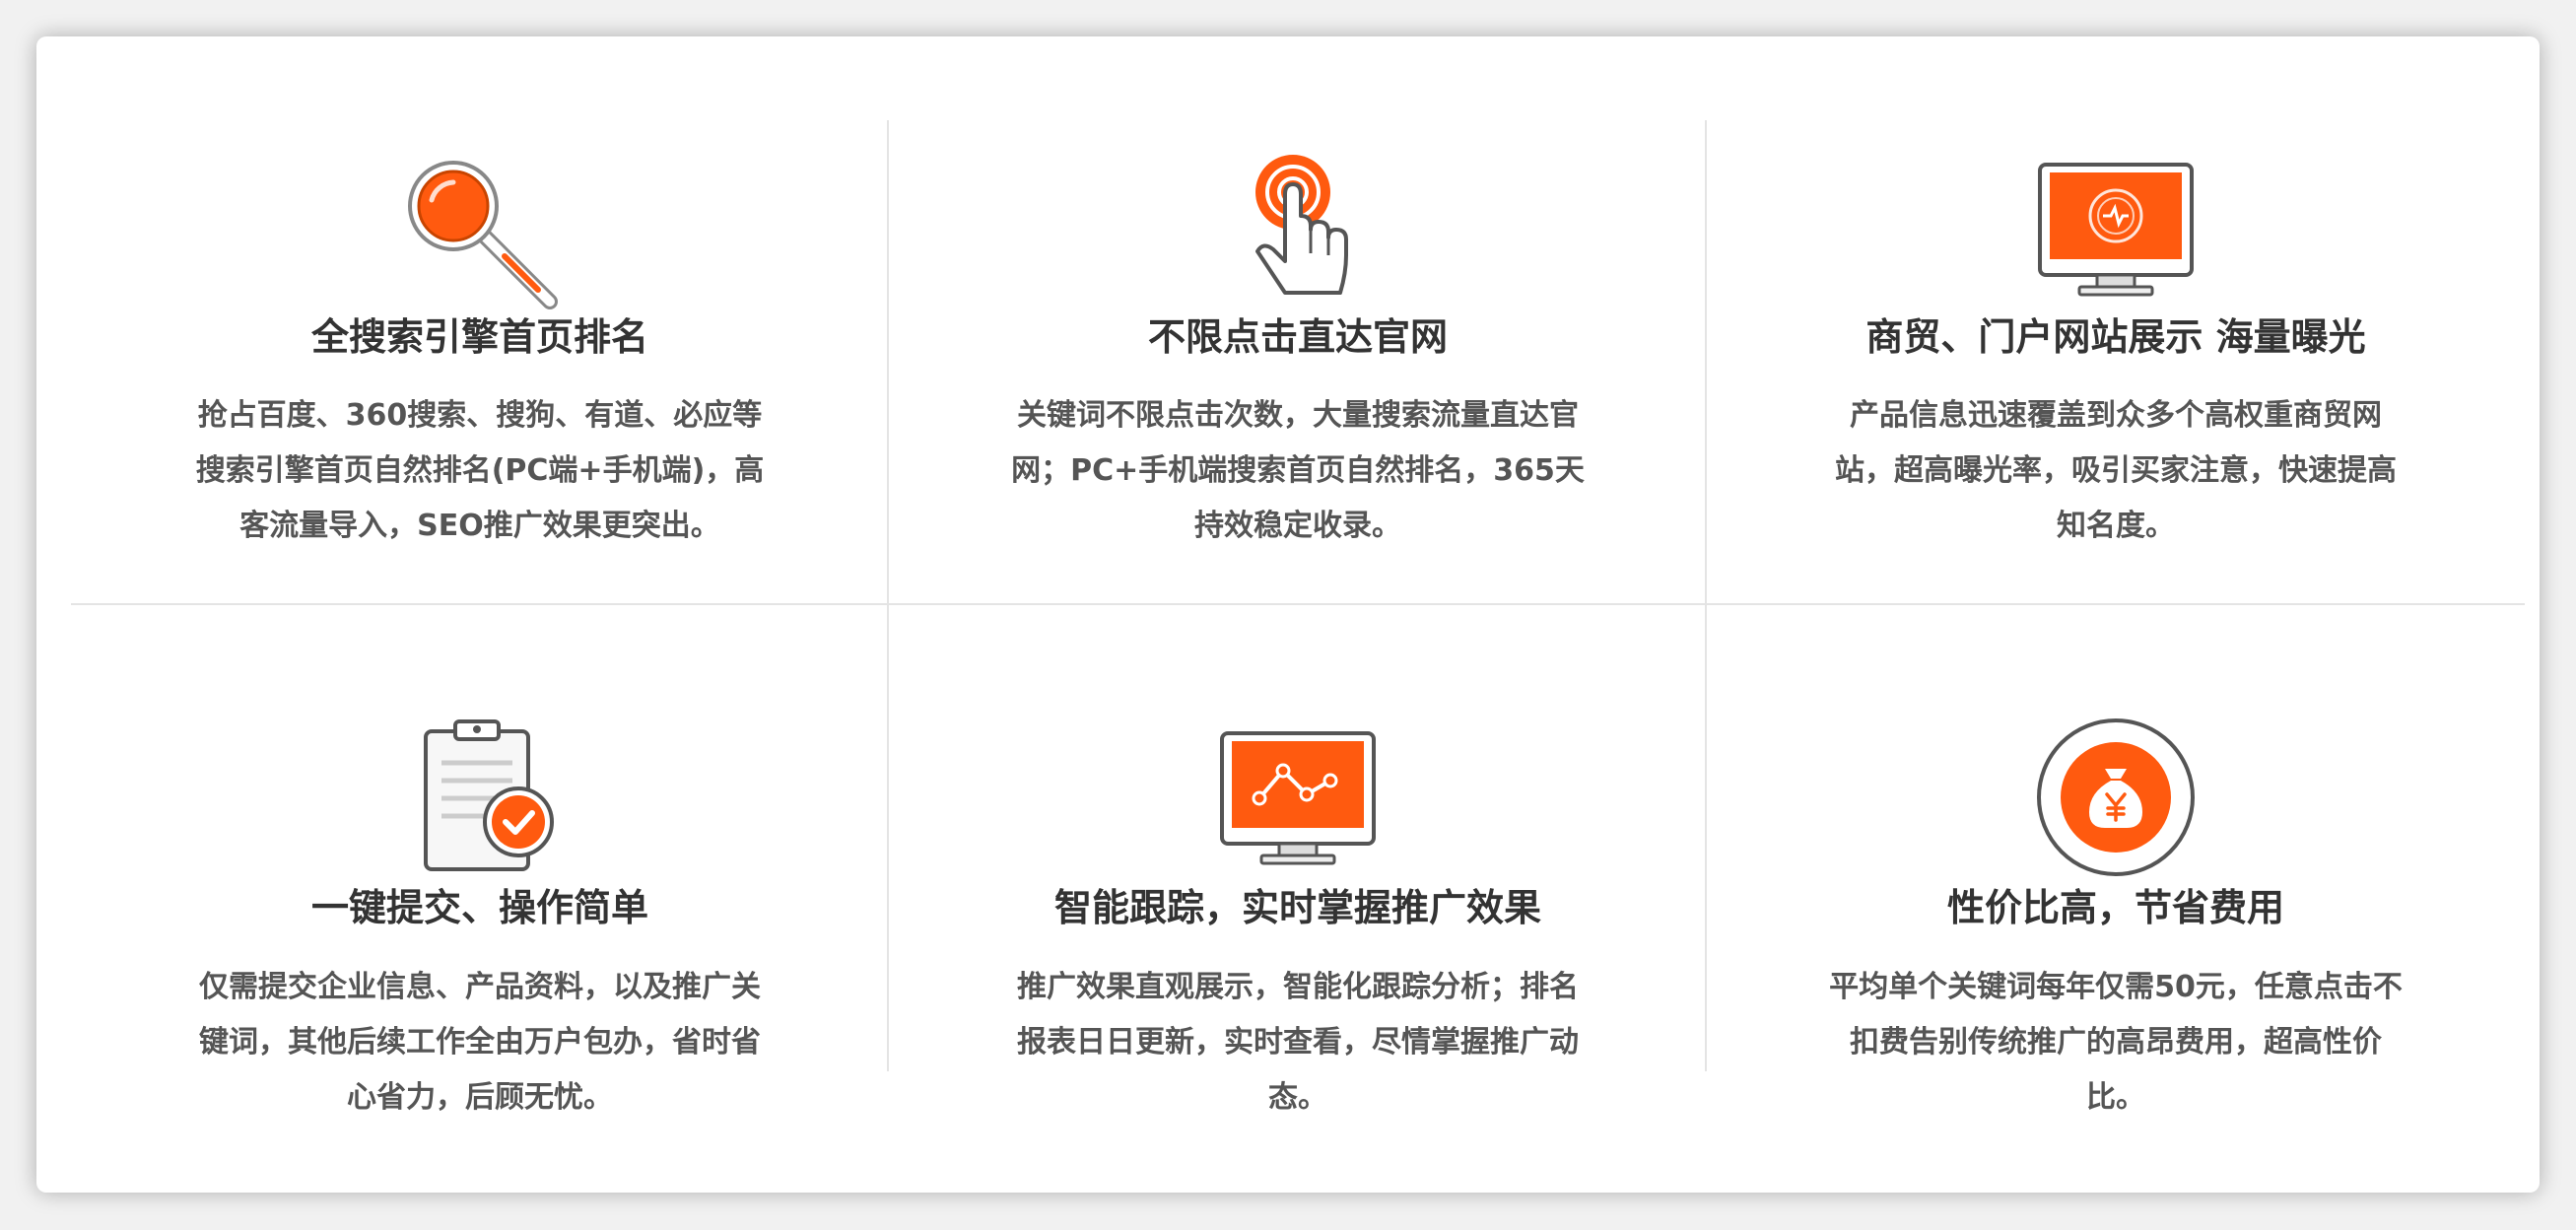 The image size is (2576, 1230). What do you see at coordinates (2115, 907) in the screenshot?
I see `feature-title: 性价比高，节省费用` at bounding box center [2115, 907].